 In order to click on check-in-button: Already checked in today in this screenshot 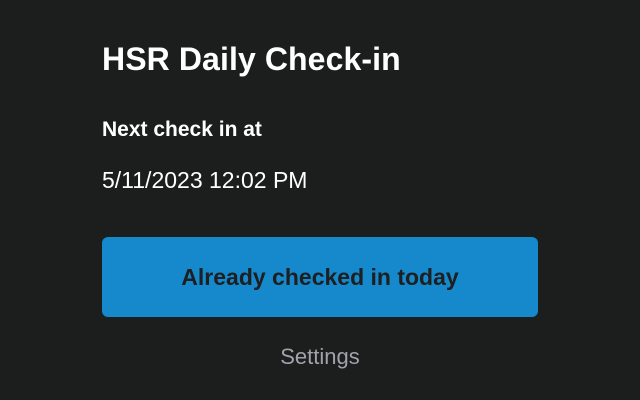, I will do `click(320, 277)`.